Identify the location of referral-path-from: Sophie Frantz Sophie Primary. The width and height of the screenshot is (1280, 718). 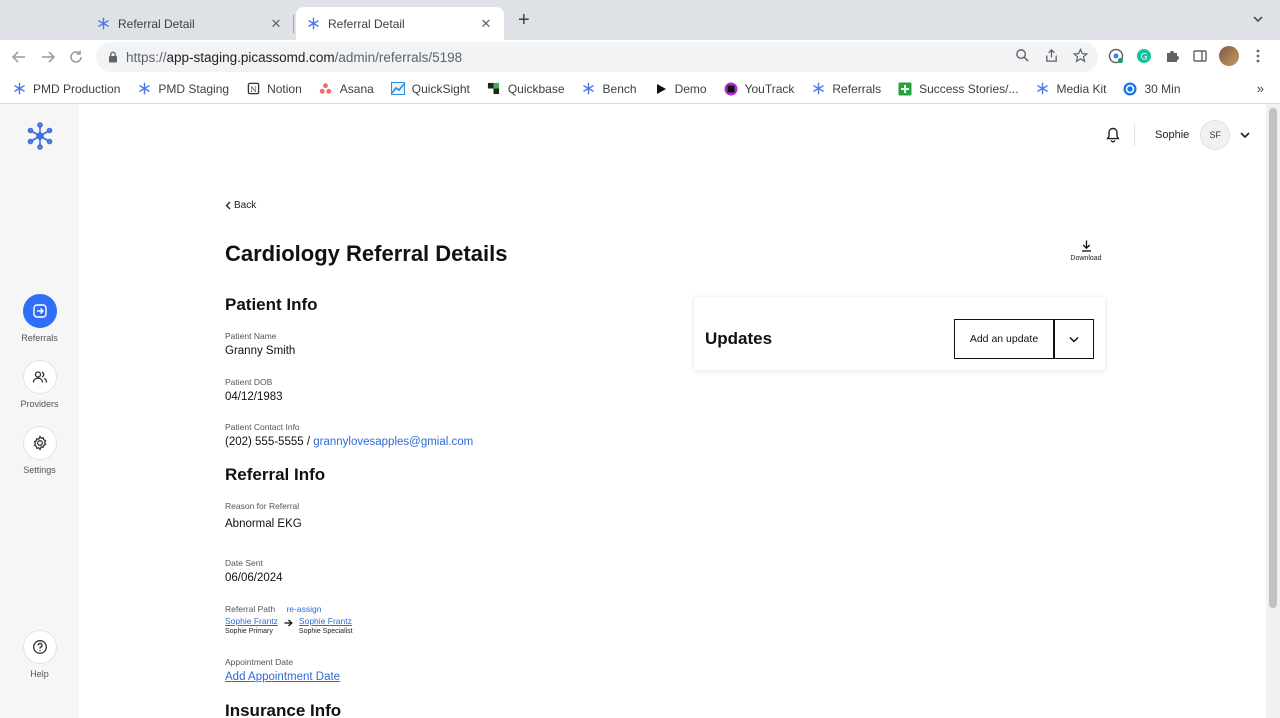
(251, 625).